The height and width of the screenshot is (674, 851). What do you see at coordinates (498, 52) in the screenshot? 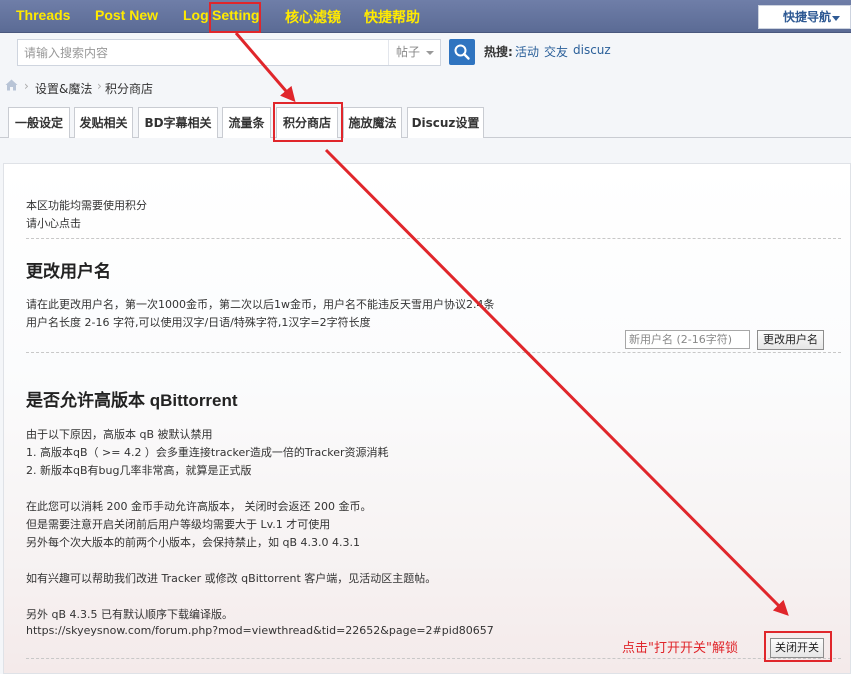
I see `hot-search-label: 热搜:` at bounding box center [498, 52].